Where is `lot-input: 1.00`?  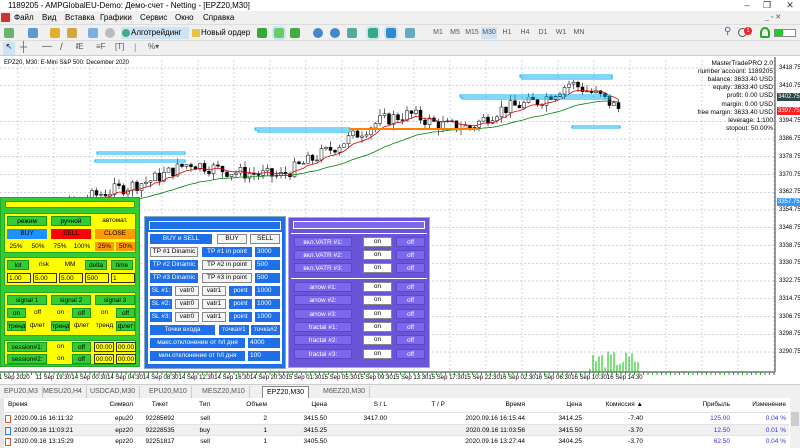 lot-input: 1.00 is located at coordinates (19, 278).